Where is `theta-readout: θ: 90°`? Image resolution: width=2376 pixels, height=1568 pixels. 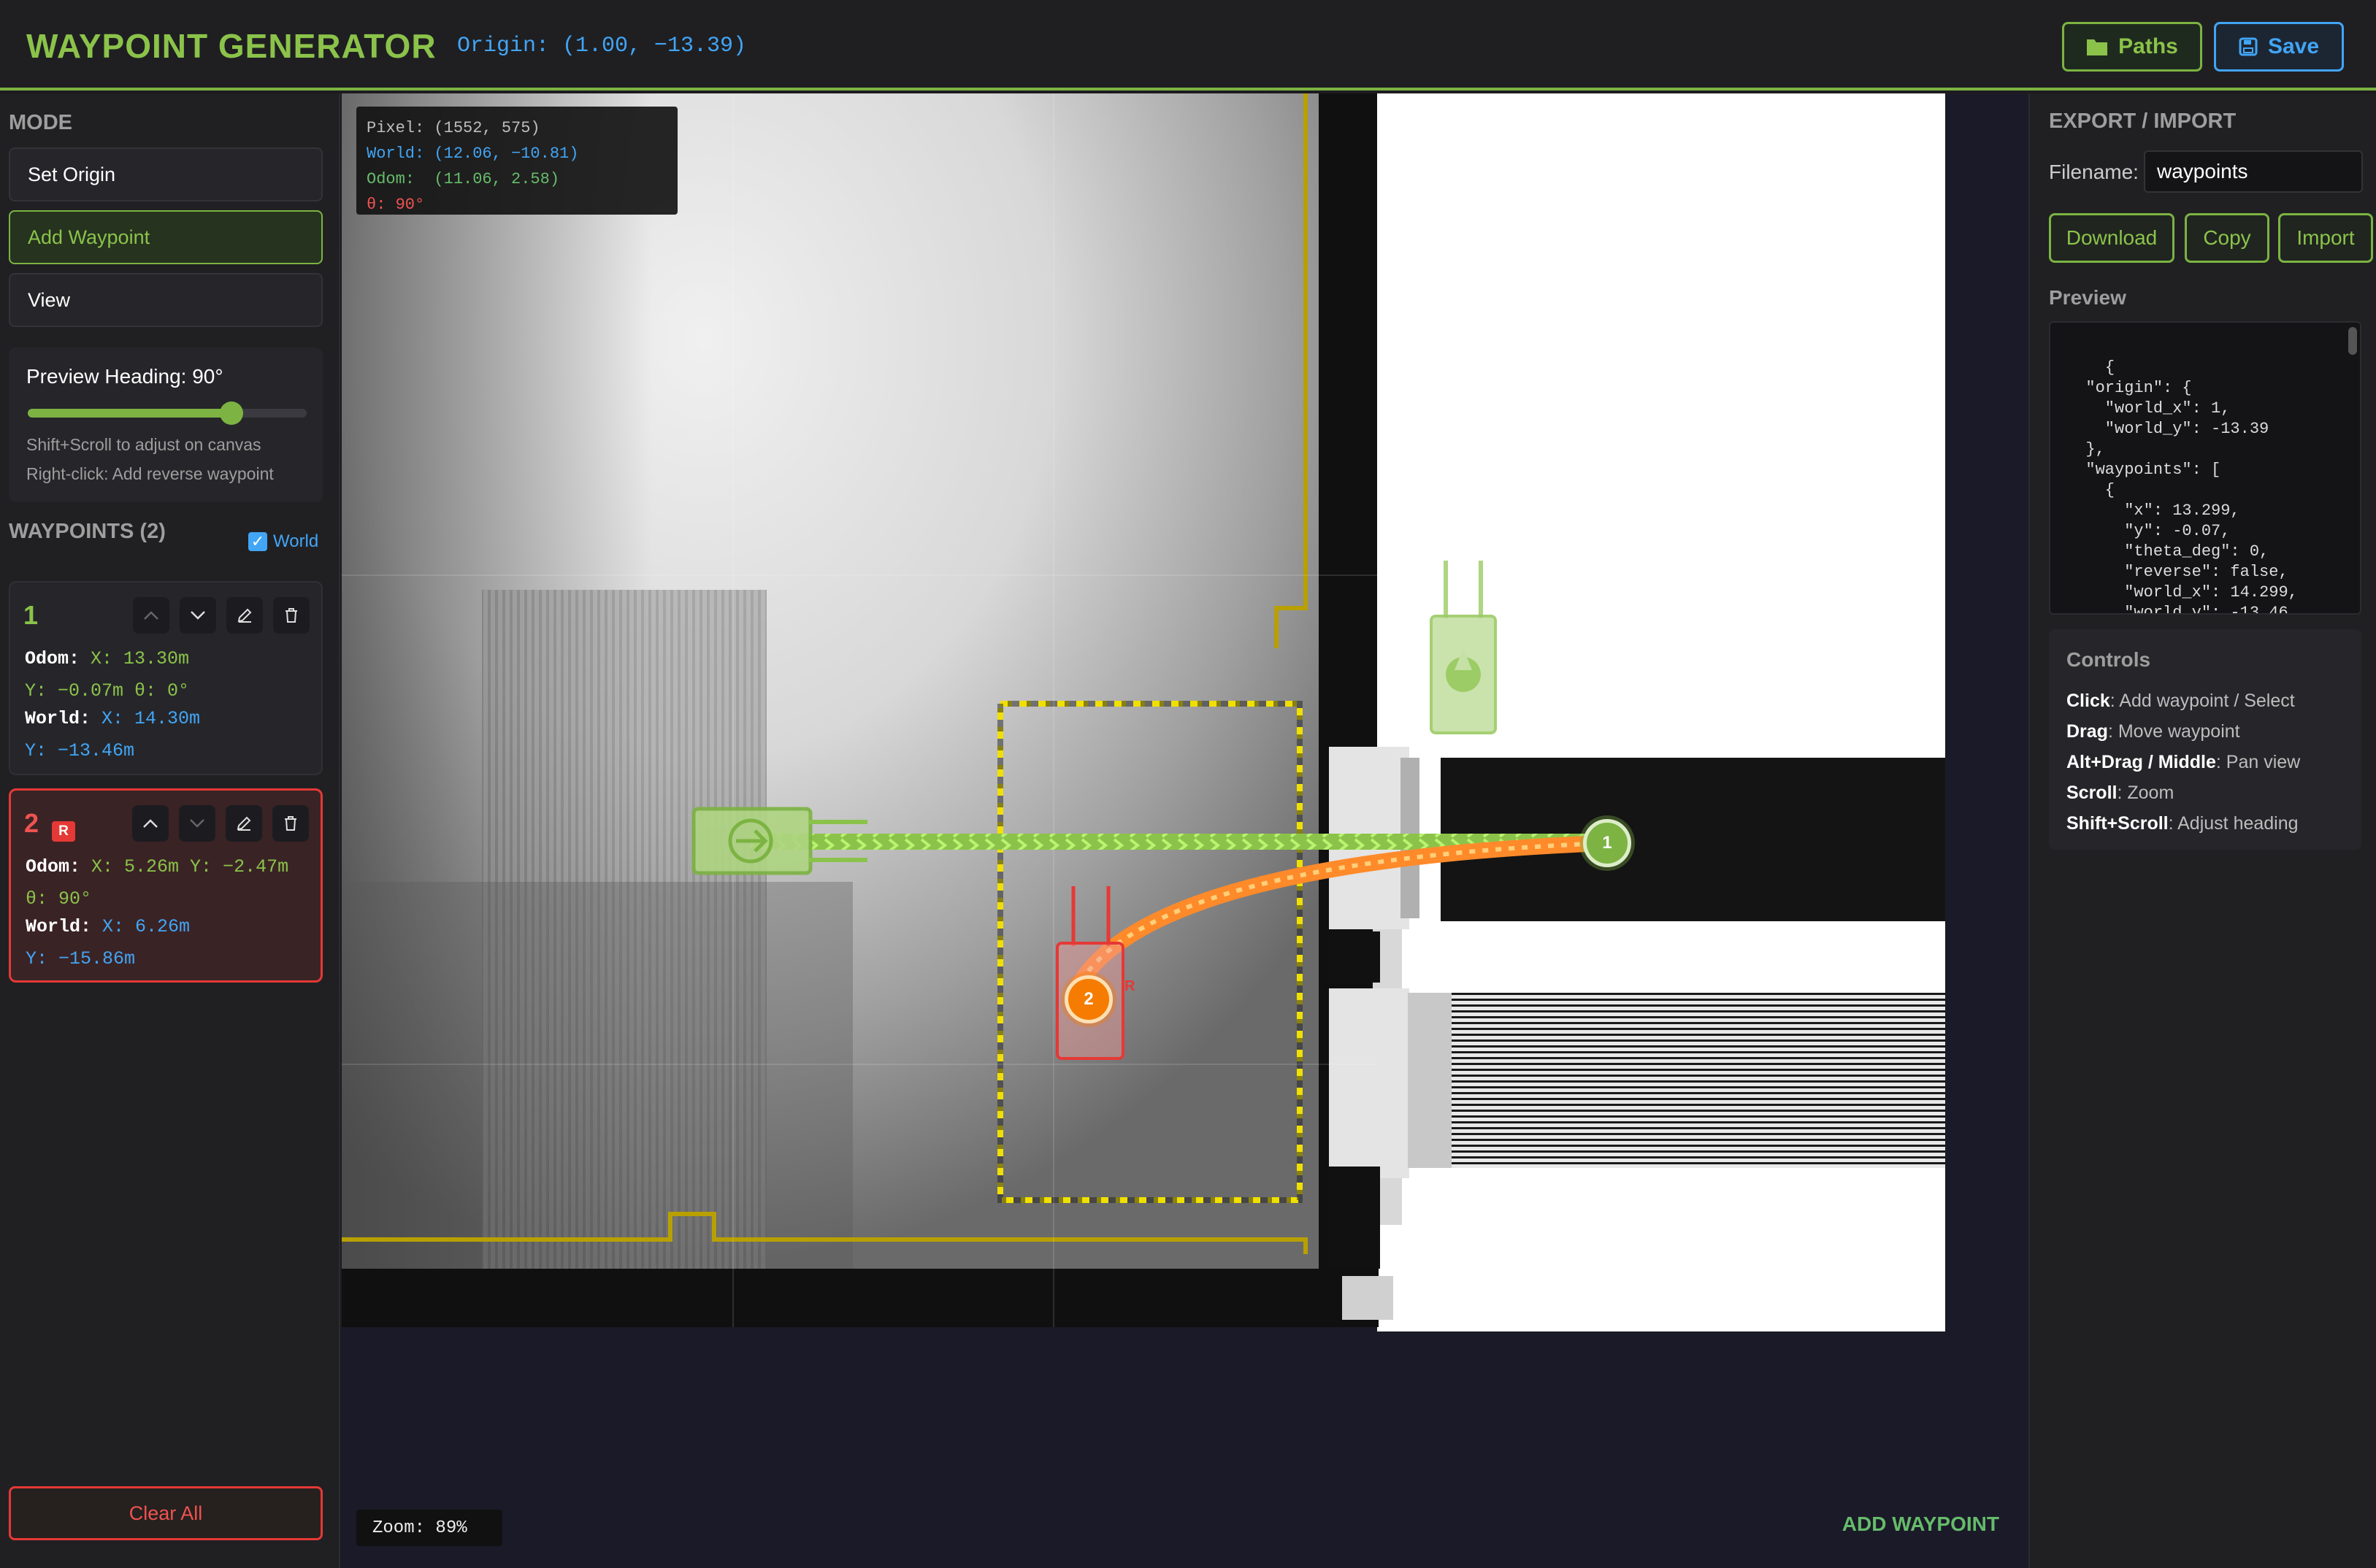
theta-readout: θ: 90° is located at coordinates (396, 205).